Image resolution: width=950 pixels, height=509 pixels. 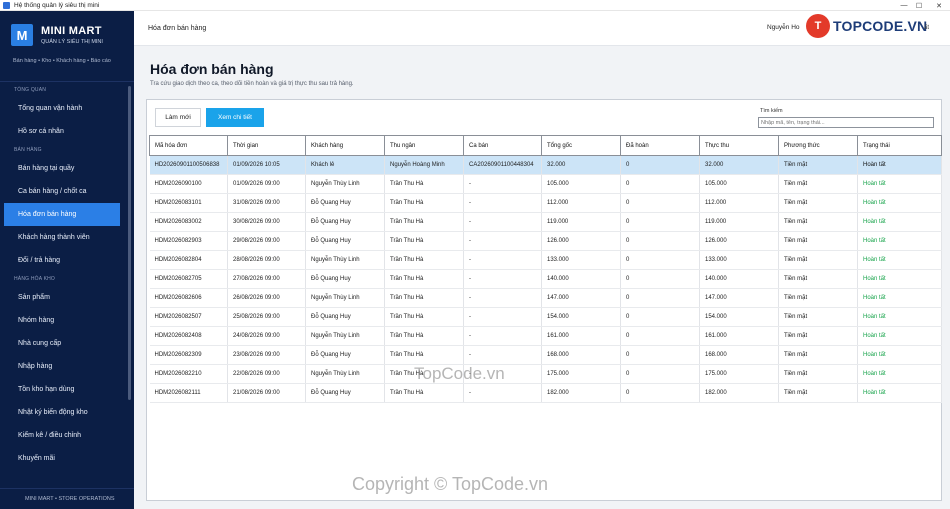 What do you see at coordinates (64, 260) in the screenshot?
I see `sidebar-item-returns: Đổi / trả hàng` at bounding box center [64, 260].